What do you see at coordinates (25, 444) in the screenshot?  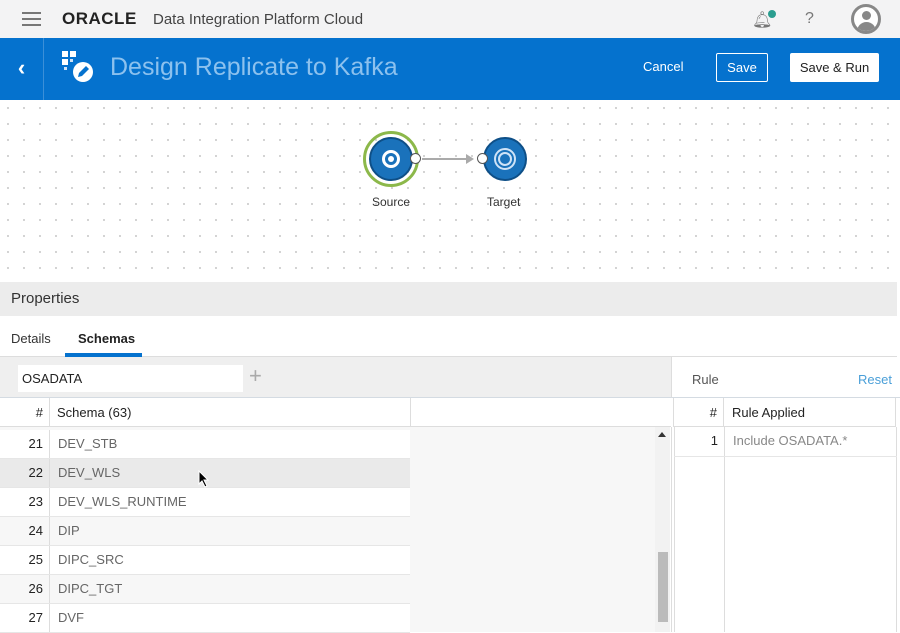 I see `row-number: 21` at bounding box center [25, 444].